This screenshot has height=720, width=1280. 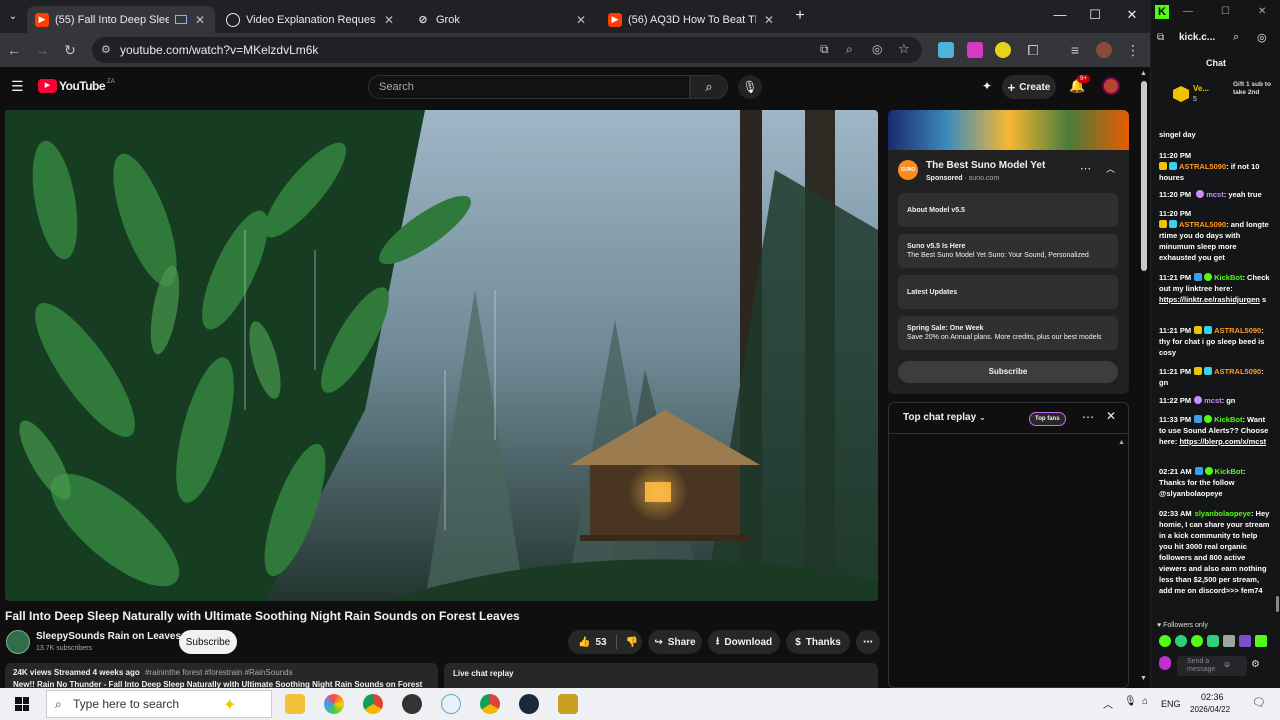 I want to click on steam-icon, so click(x=529, y=704).